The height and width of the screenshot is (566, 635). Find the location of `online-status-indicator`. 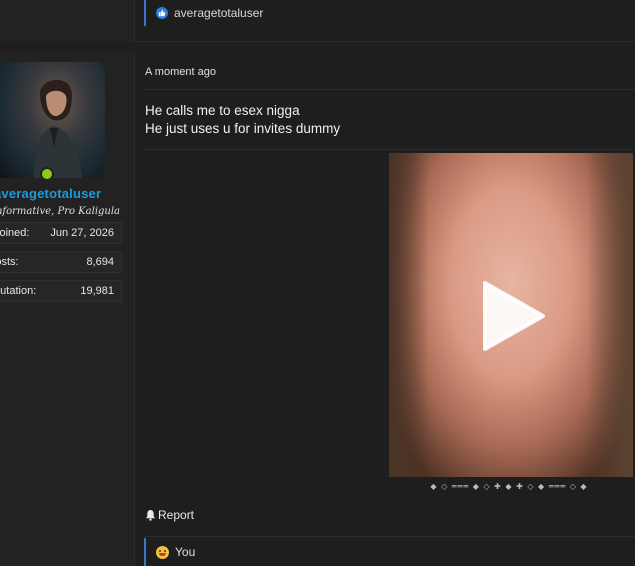

online-status-indicator is located at coordinates (47, 174).